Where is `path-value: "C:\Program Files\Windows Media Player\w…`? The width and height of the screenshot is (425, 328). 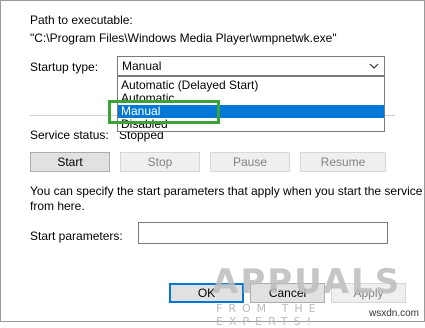
path-value: "C:\Program Files\Windows Media Player\w… is located at coordinates (183, 38).